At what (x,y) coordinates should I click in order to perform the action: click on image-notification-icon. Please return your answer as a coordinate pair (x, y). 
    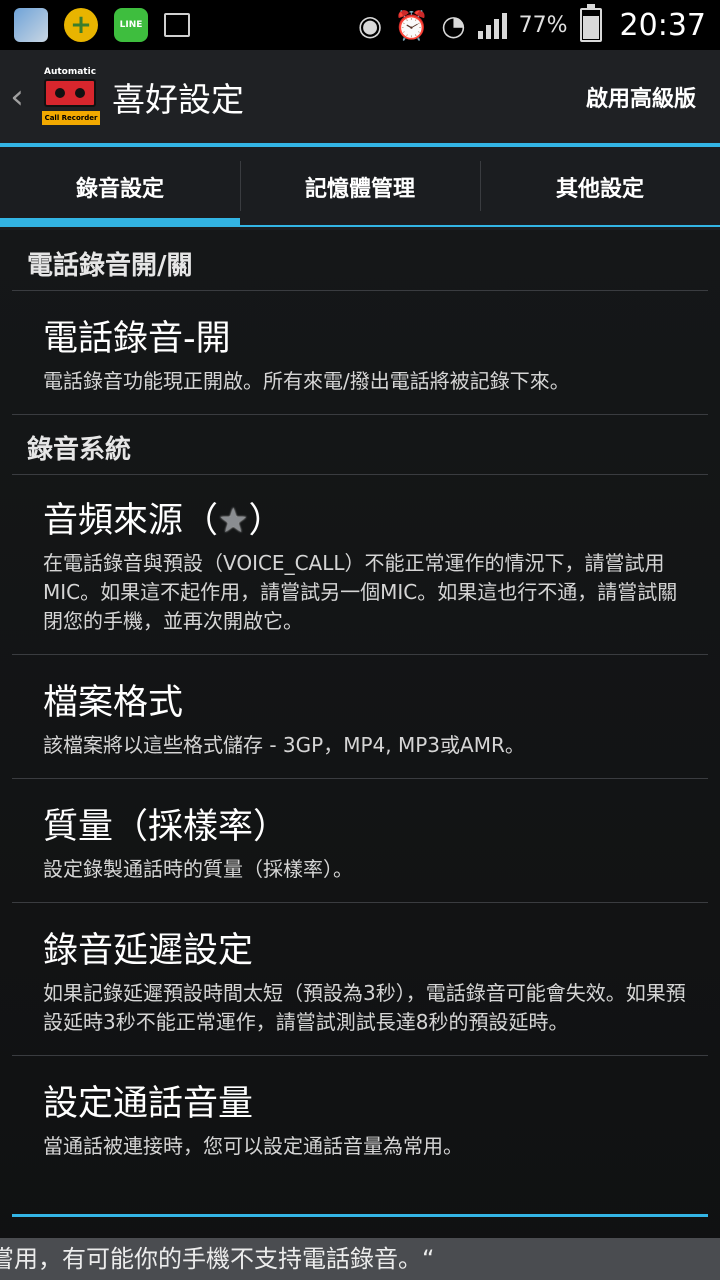
    Looking at the image, I should click on (177, 25).